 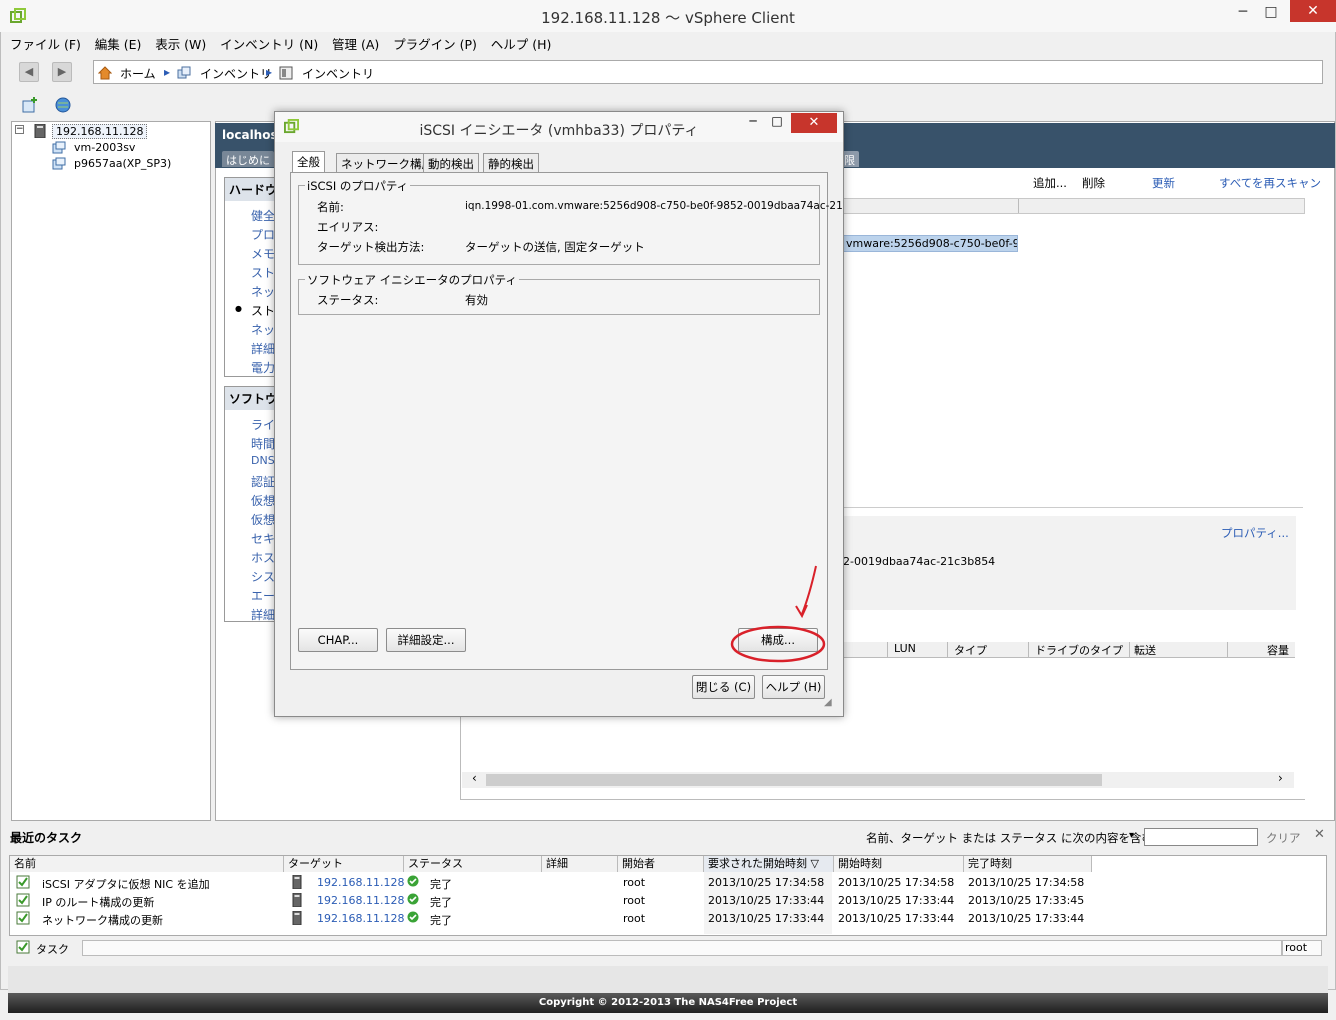 What do you see at coordinates (253, 309) in the screenshot?
I see `hardware-item-storage-adapters: ●ストレ` at bounding box center [253, 309].